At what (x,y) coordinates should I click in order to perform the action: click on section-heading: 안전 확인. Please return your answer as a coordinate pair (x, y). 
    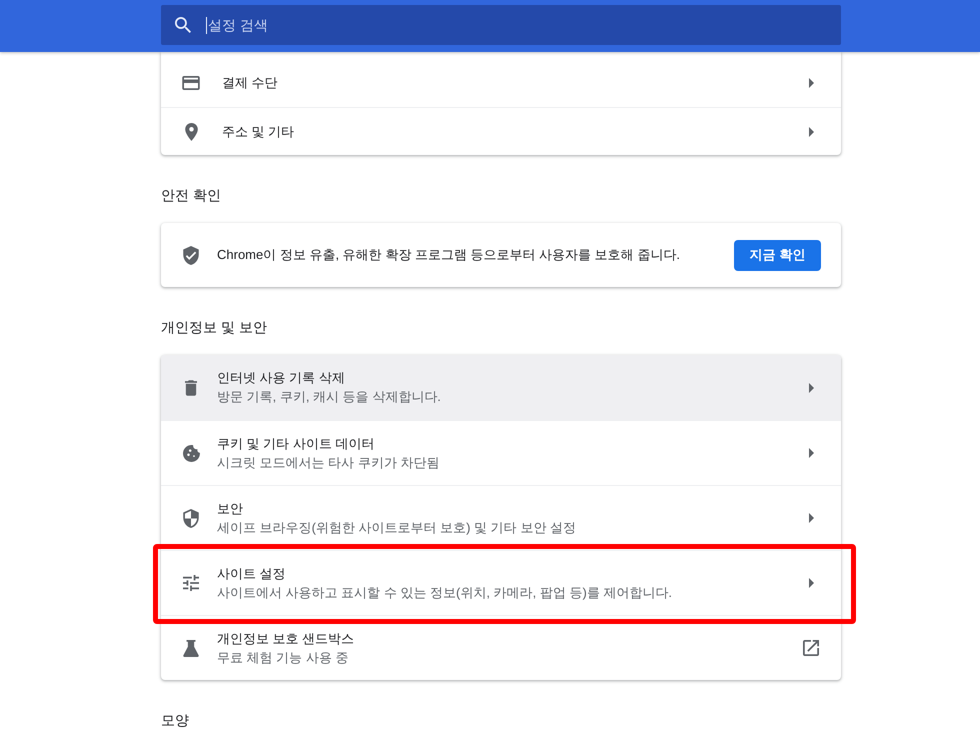
    Looking at the image, I should click on (191, 195).